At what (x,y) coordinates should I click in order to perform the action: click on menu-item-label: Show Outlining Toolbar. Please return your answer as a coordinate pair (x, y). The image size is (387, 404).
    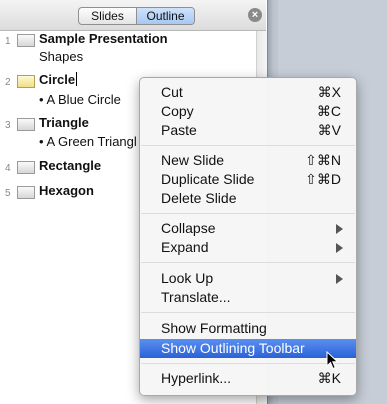
    Looking at the image, I should click on (233, 348).